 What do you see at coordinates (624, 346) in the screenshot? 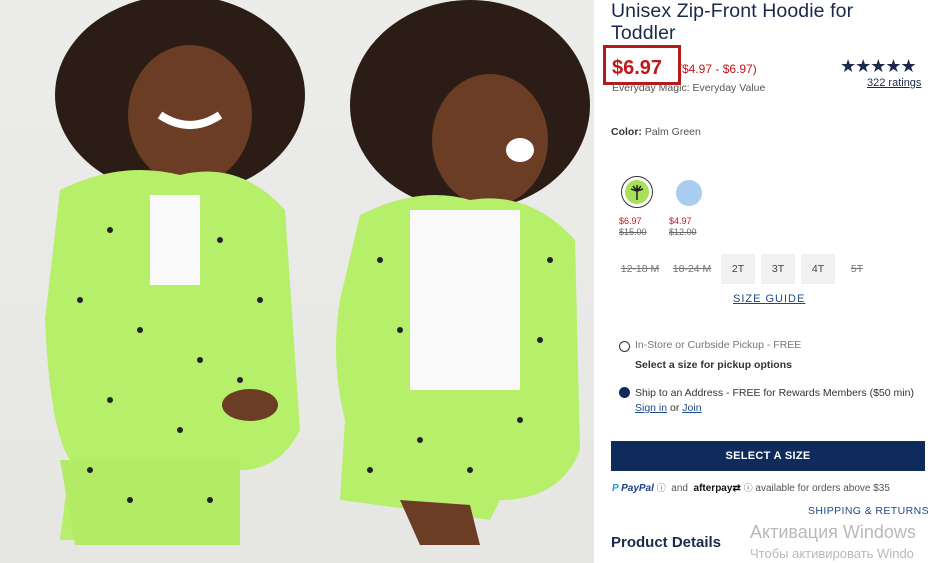
I see `pickup-radio` at bounding box center [624, 346].